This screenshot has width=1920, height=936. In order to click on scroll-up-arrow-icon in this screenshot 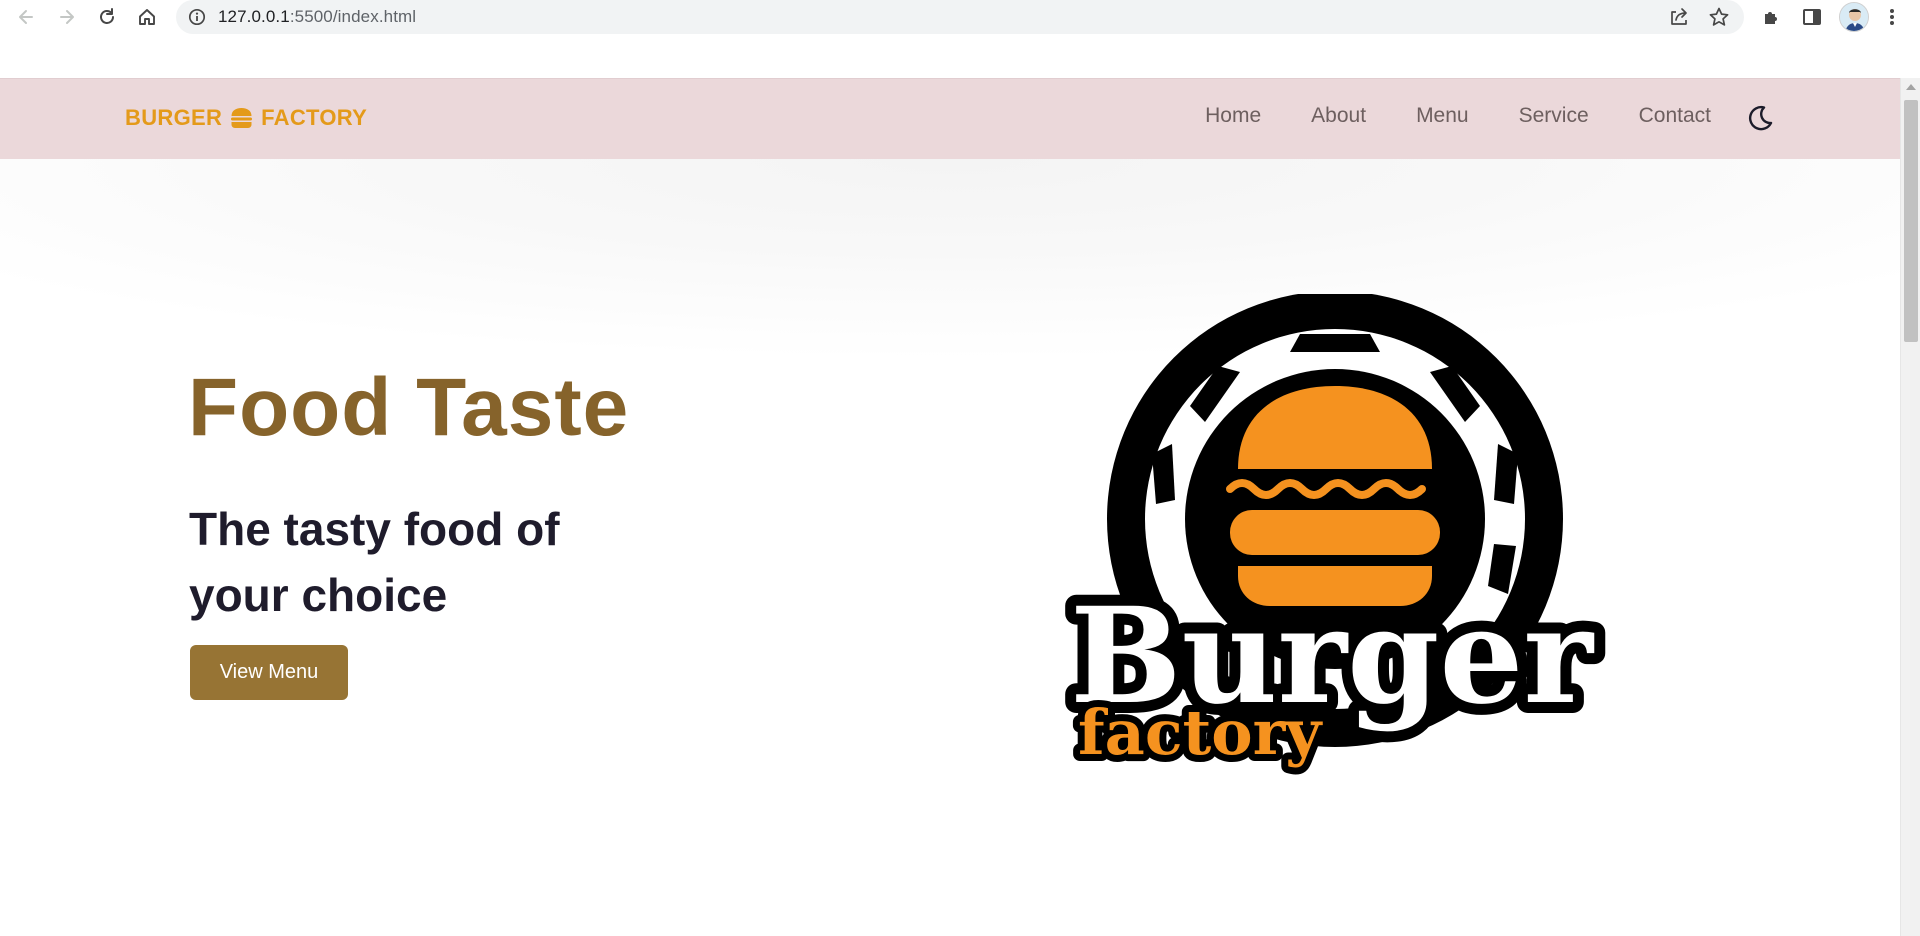, I will do `click(1911, 87)`.